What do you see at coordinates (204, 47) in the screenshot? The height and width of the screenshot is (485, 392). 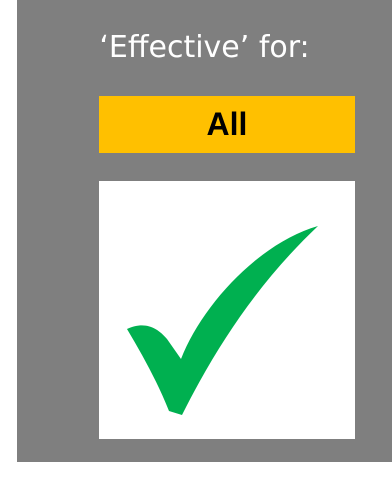 I see `panel-title: ‘Effective’ for:` at bounding box center [204, 47].